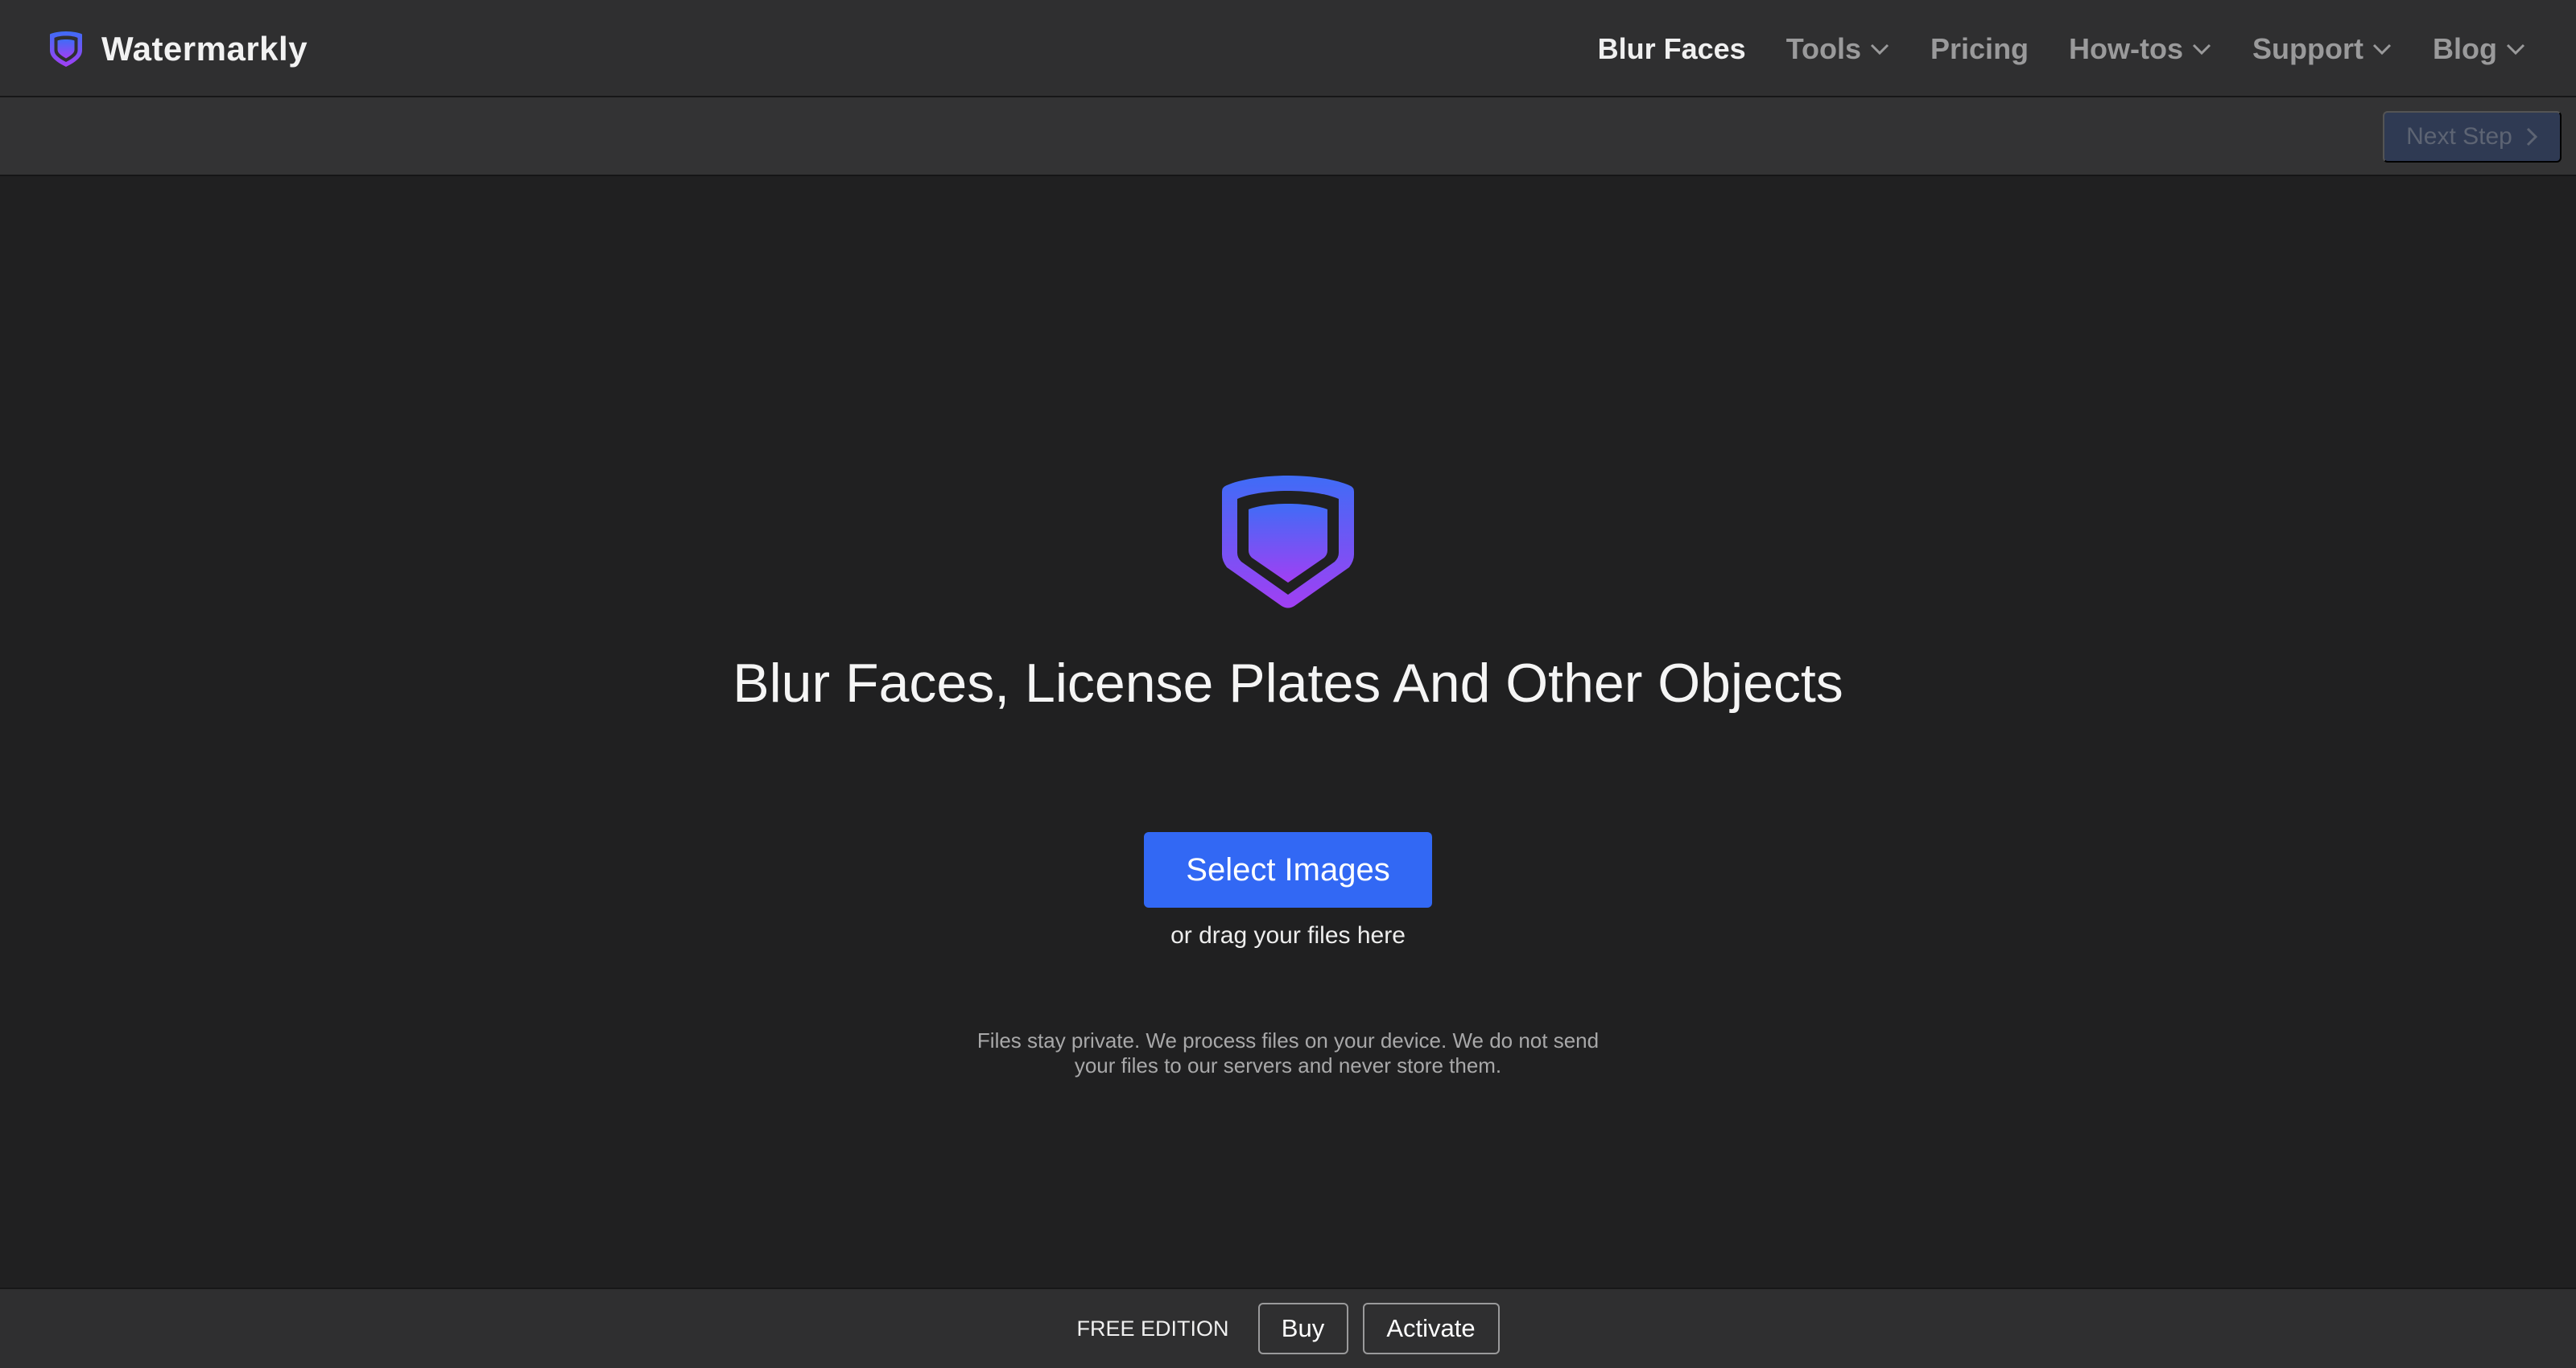 Image resolution: width=2576 pixels, height=1368 pixels. I want to click on nav-item-blur-faces: Blur Faces, so click(1672, 49).